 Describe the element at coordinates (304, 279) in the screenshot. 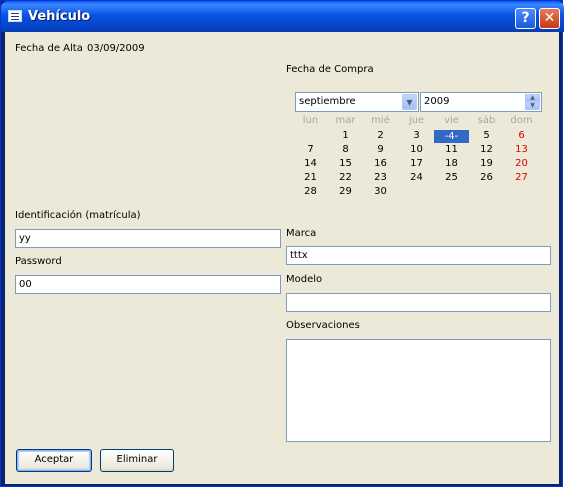

I see `modelo-label: Modelo` at that location.